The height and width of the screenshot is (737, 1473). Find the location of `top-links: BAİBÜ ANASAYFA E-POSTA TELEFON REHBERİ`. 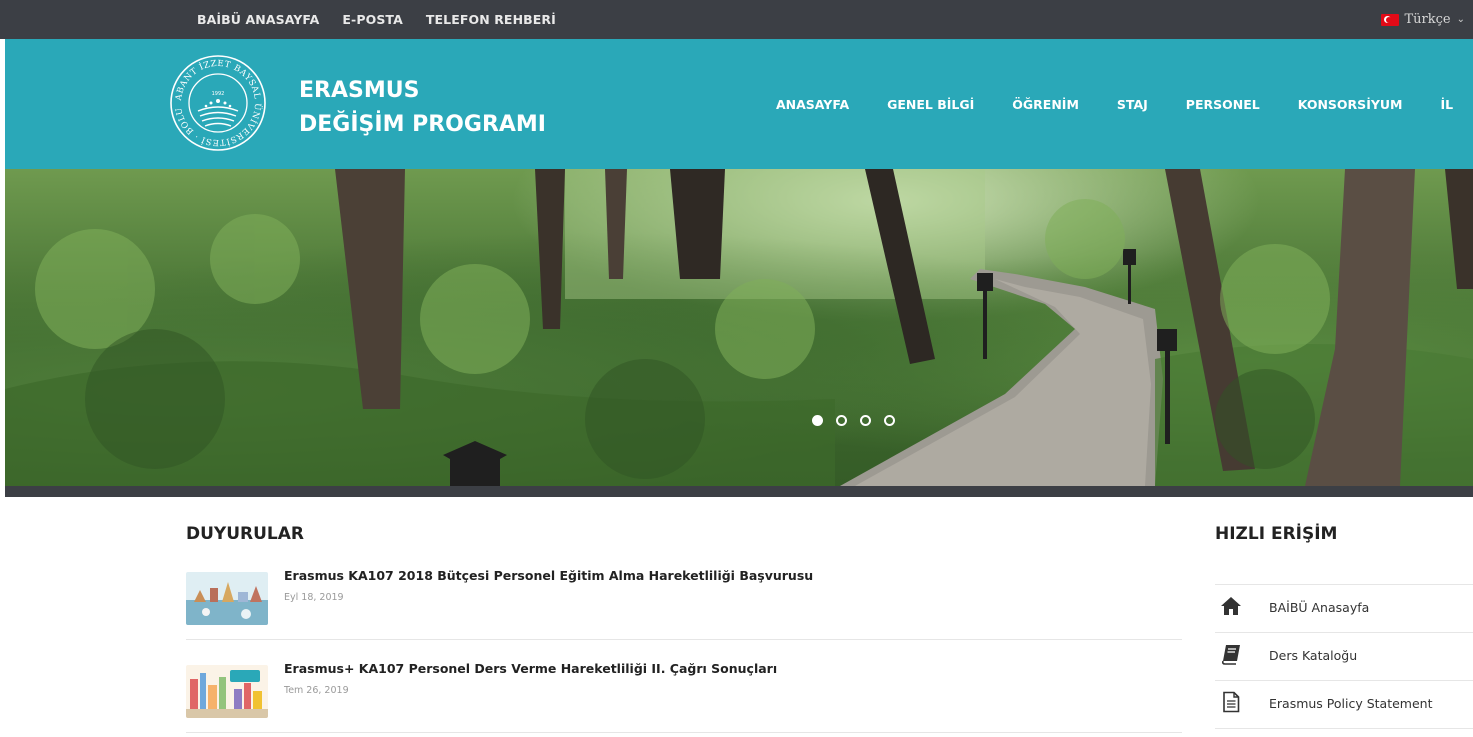

top-links: BAİBÜ ANASAYFA E-POSTA TELEFON REHBERİ is located at coordinates (376, 19).